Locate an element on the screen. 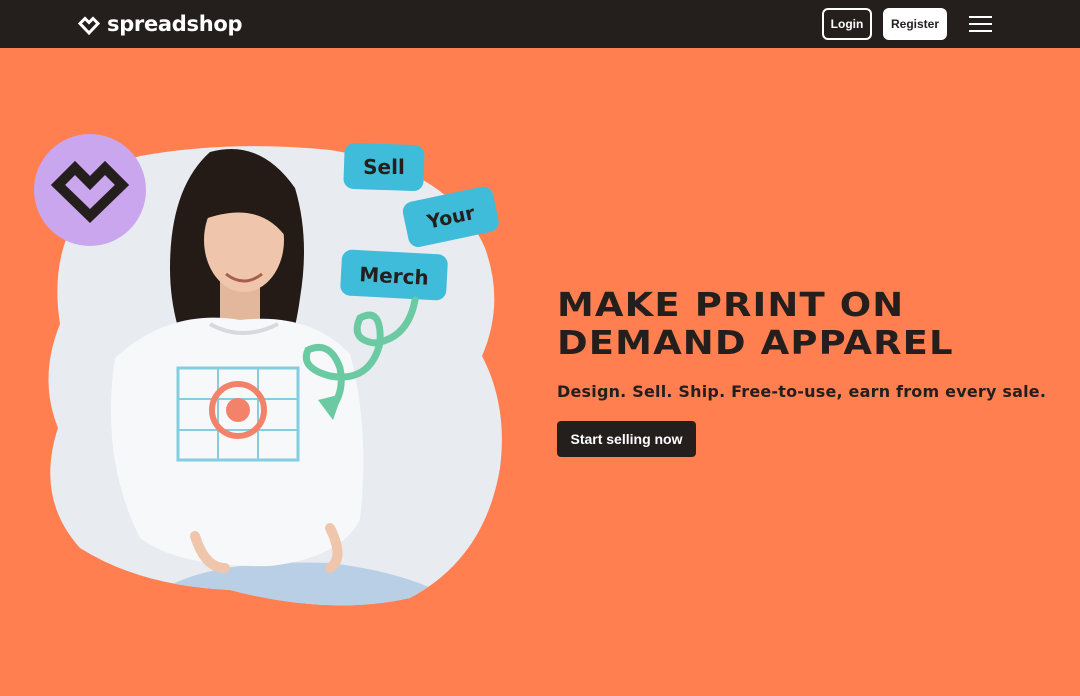 The width and height of the screenshot is (1080, 696). hamburger-menu-icon is located at coordinates (981, 24).